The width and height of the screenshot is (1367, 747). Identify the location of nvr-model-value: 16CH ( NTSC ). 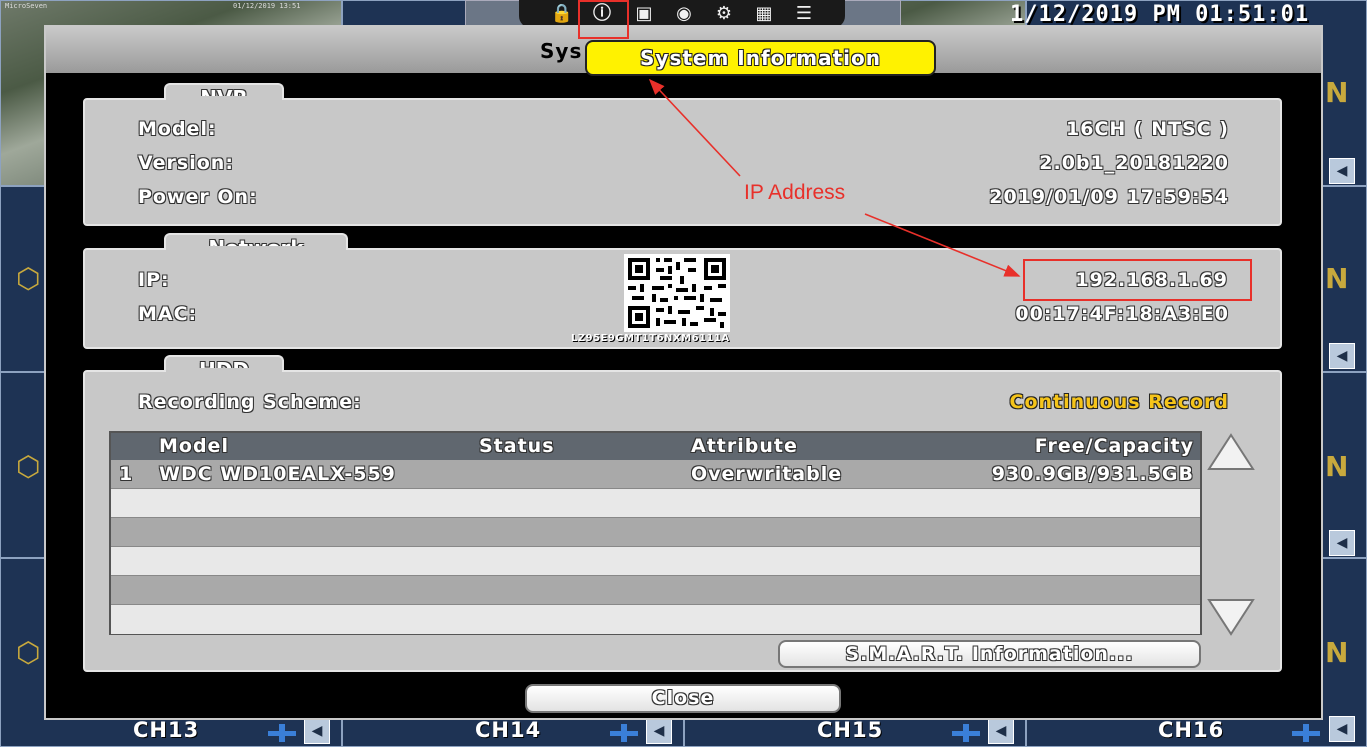
(1147, 129).